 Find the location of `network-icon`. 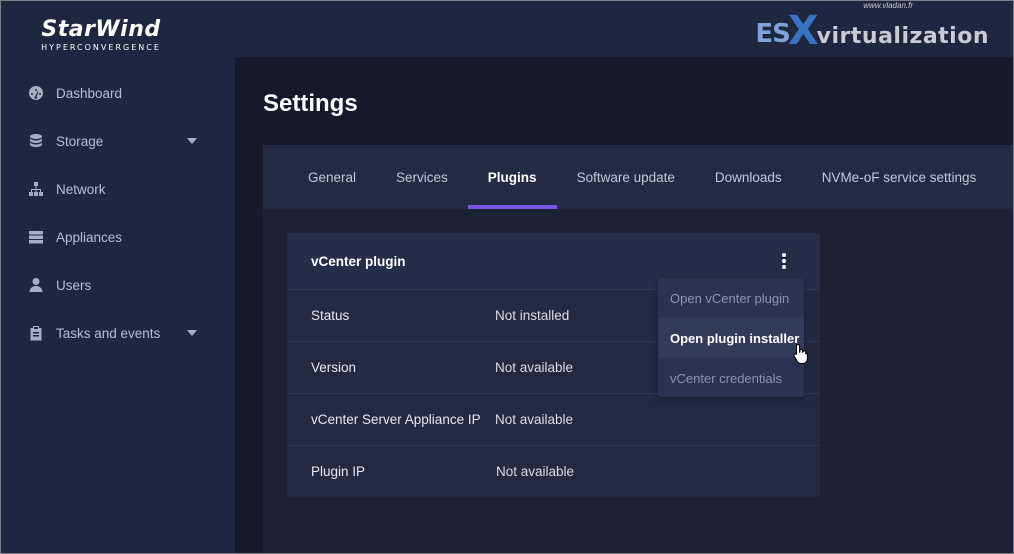

network-icon is located at coordinates (36, 189).